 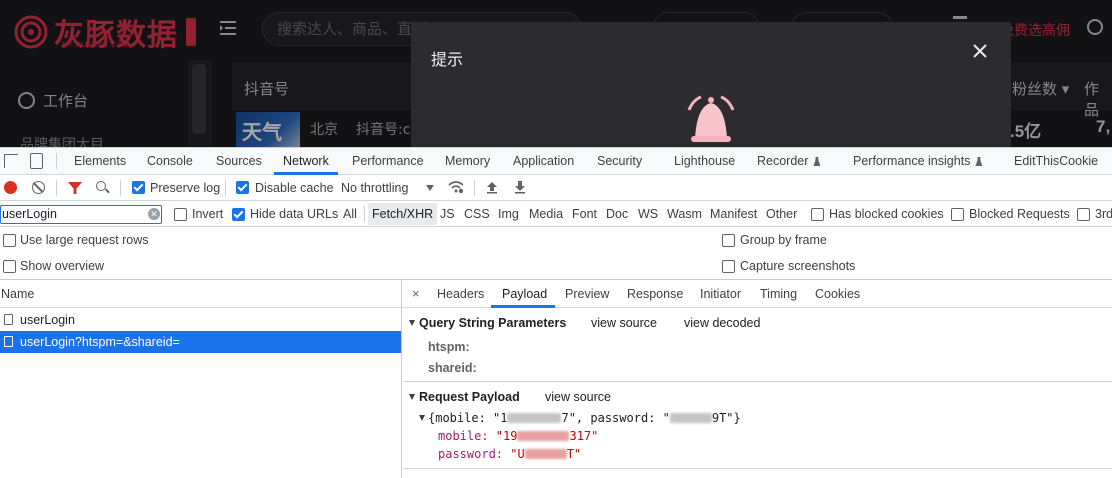 I want to click on type-fetch-xhr: Fetch/XHR, so click(x=403, y=214).